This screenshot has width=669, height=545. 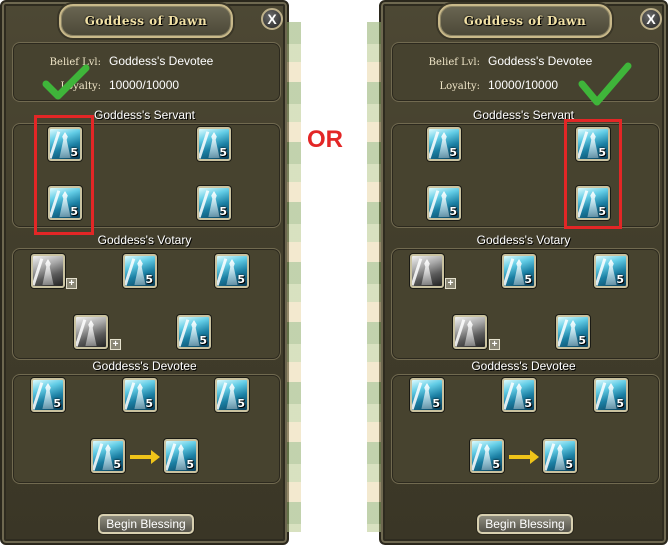 I want to click on servant-section-title: Goddess's Servant, so click(x=523, y=115).